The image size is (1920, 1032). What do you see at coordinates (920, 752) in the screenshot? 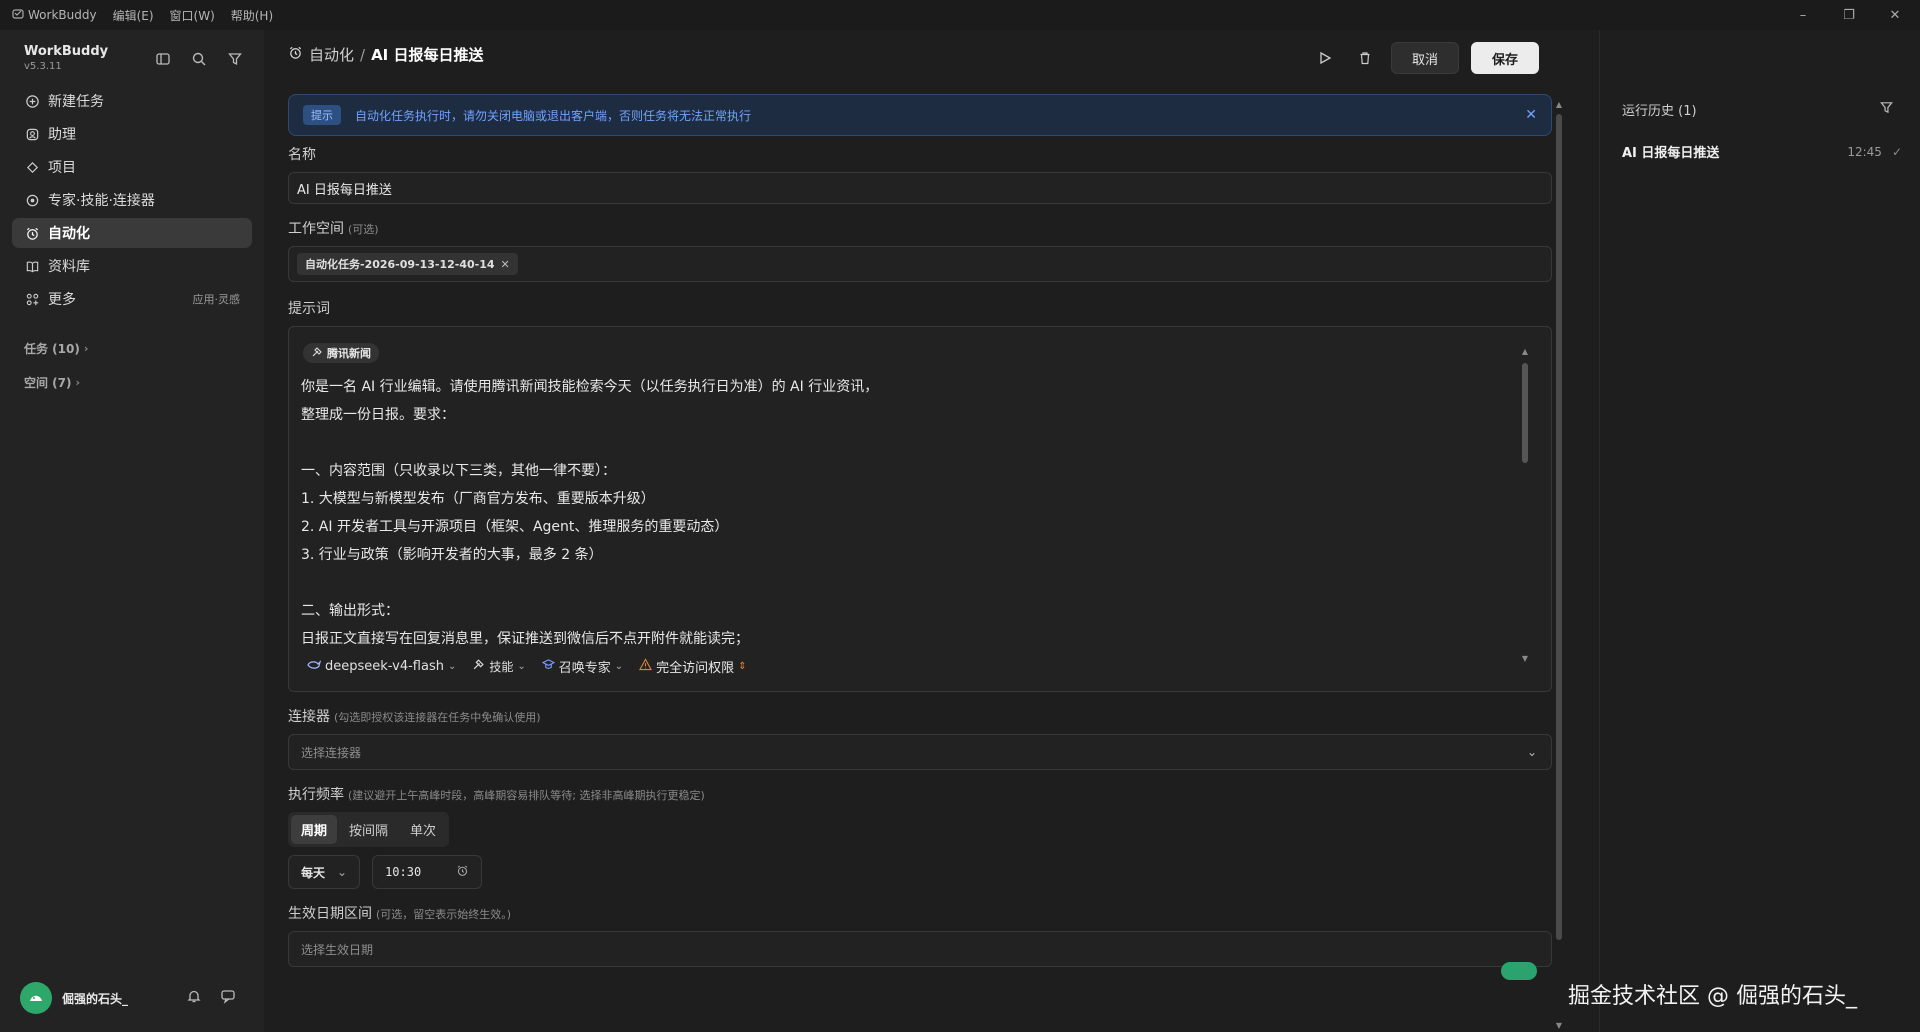
I see `connector-select: 选择连接器 ⌄` at bounding box center [920, 752].